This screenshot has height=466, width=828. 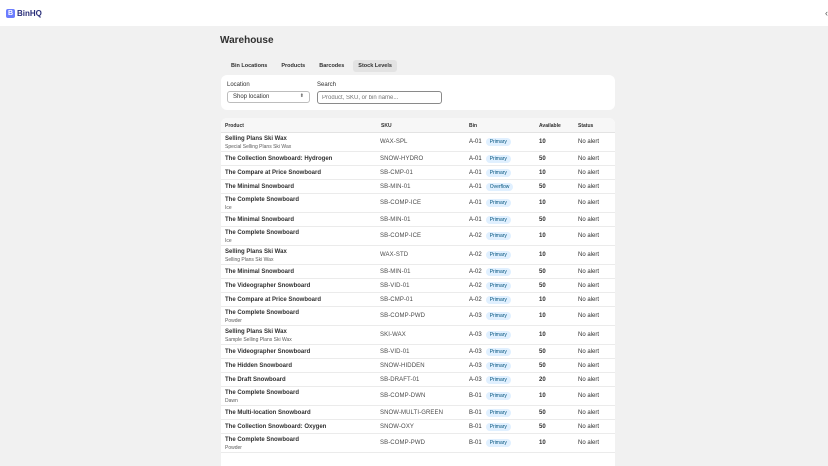 I want to click on sku-cell: WAX-SPL, so click(x=394, y=142).